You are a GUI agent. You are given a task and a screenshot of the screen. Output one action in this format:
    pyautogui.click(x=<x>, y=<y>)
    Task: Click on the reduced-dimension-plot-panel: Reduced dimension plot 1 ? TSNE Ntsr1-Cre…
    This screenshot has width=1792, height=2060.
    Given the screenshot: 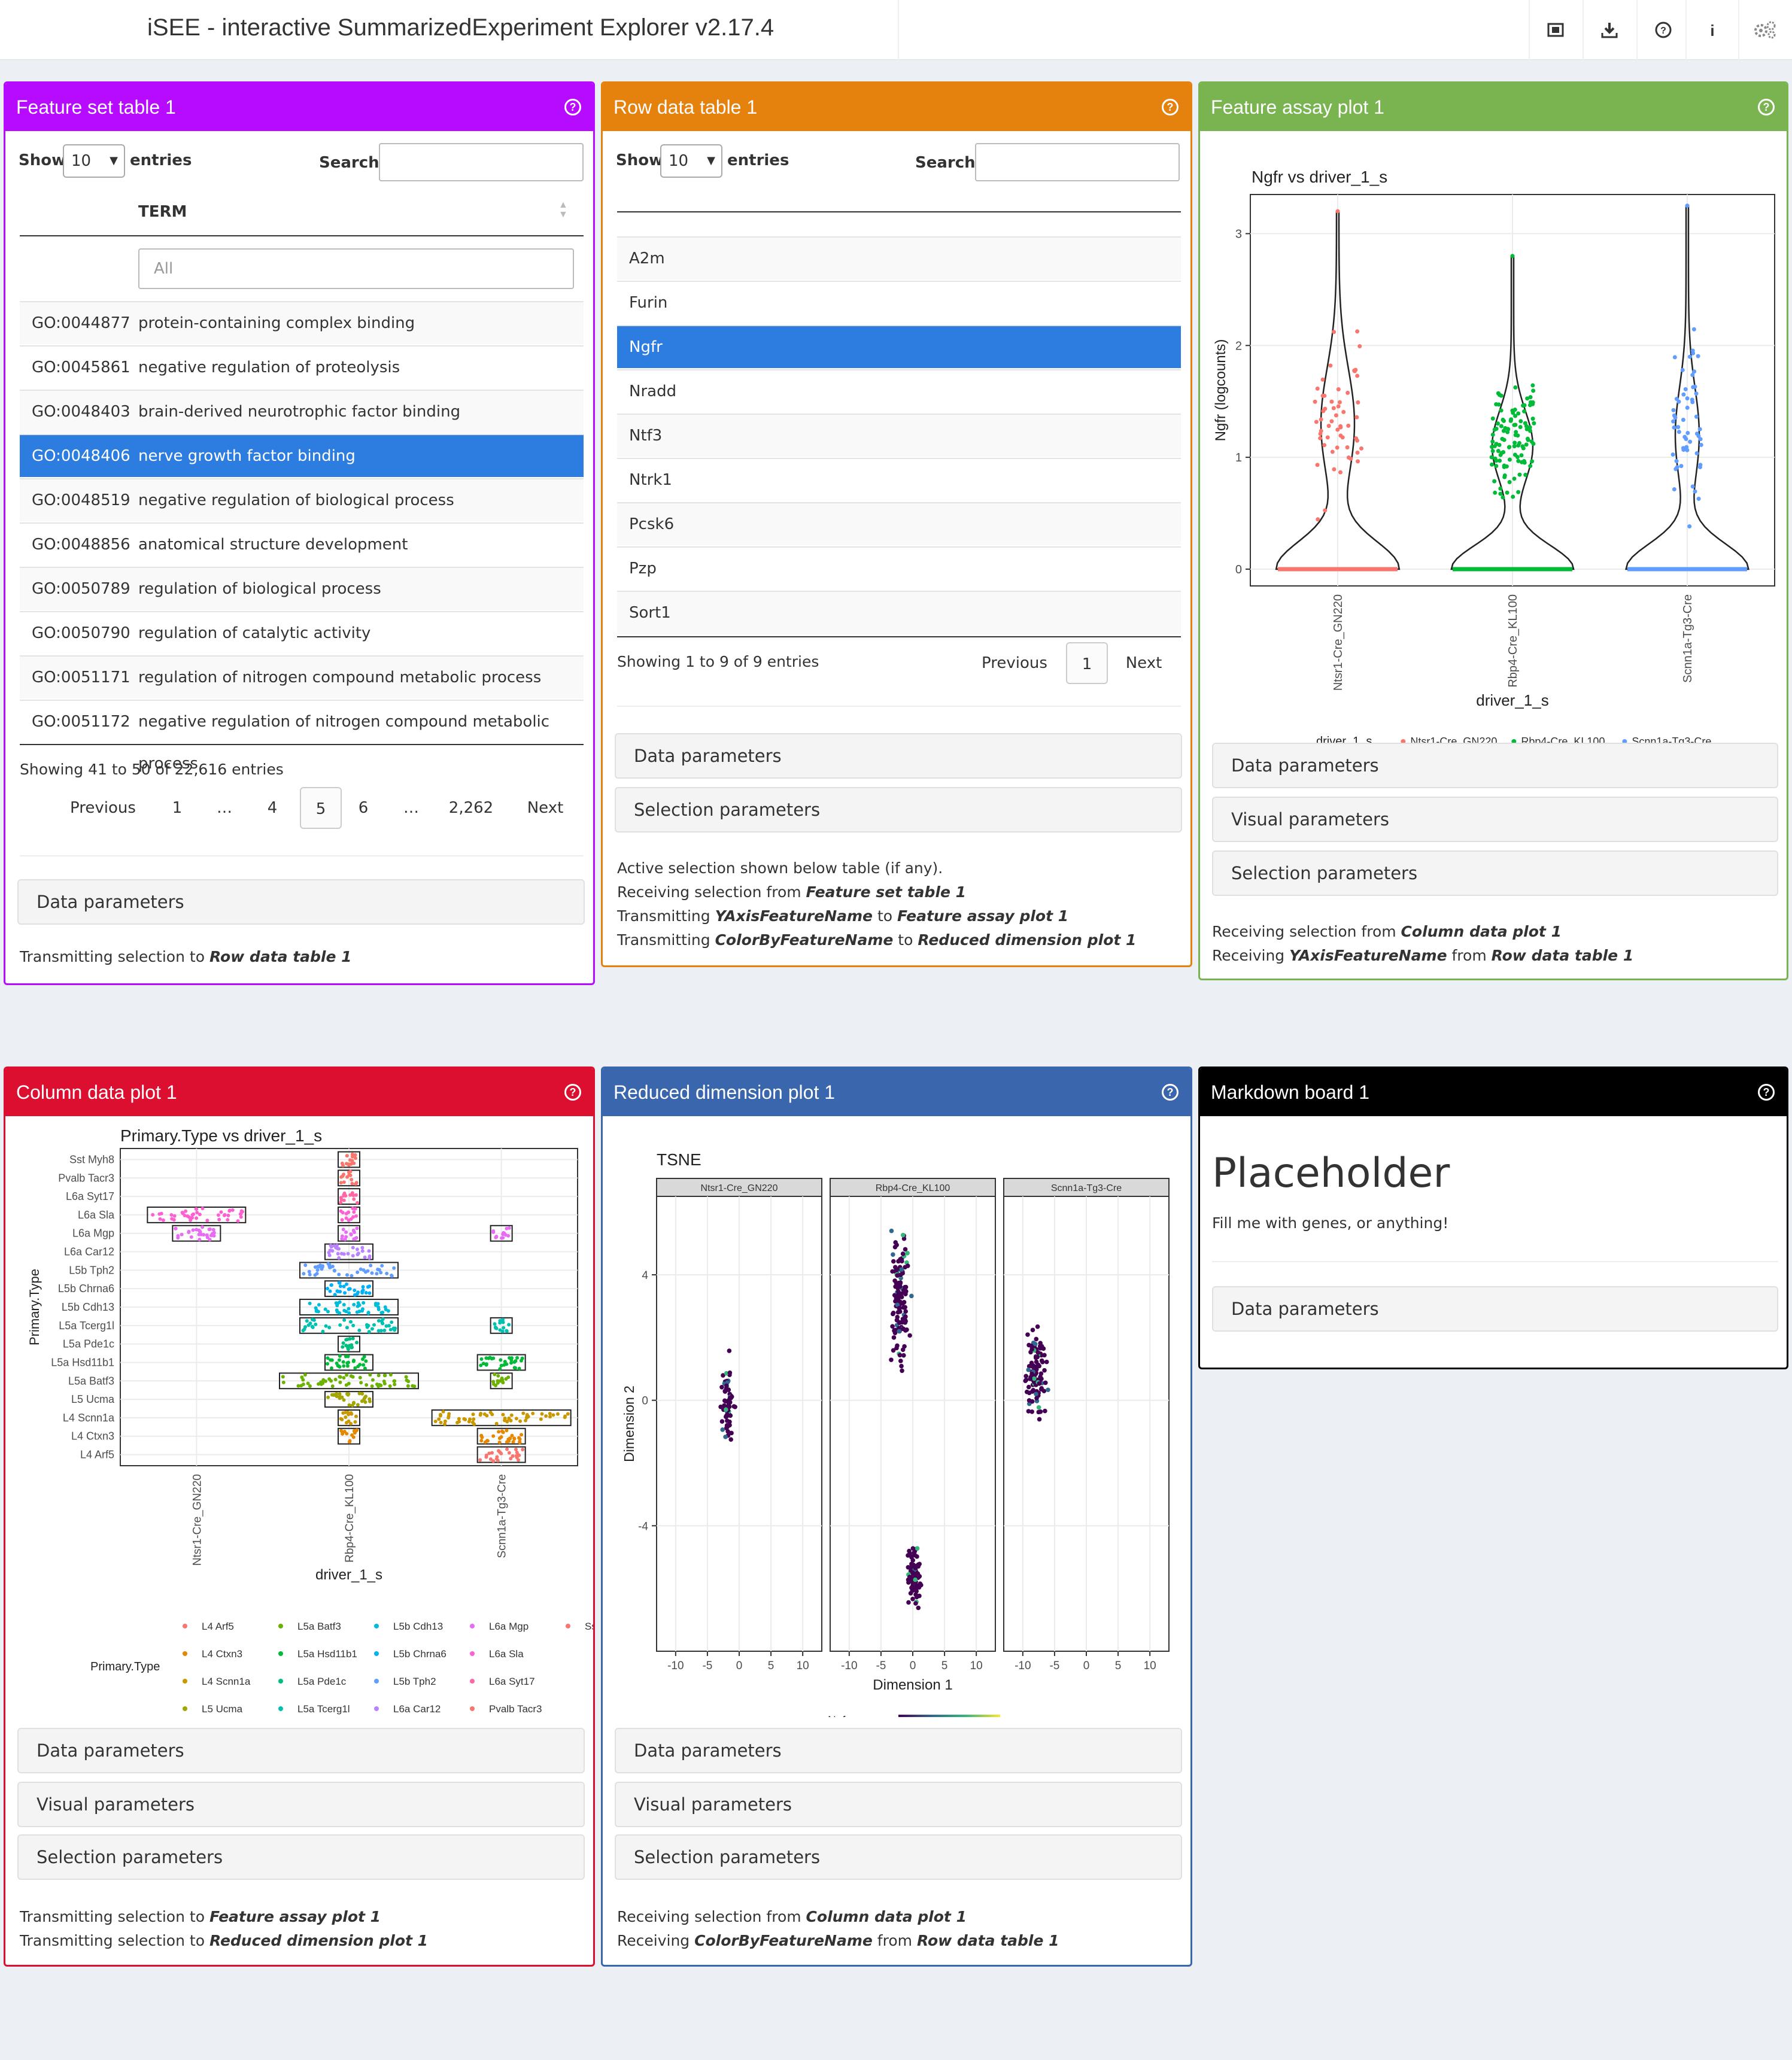 What is the action you would take?
    pyautogui.click(x=896, y=1517)
    